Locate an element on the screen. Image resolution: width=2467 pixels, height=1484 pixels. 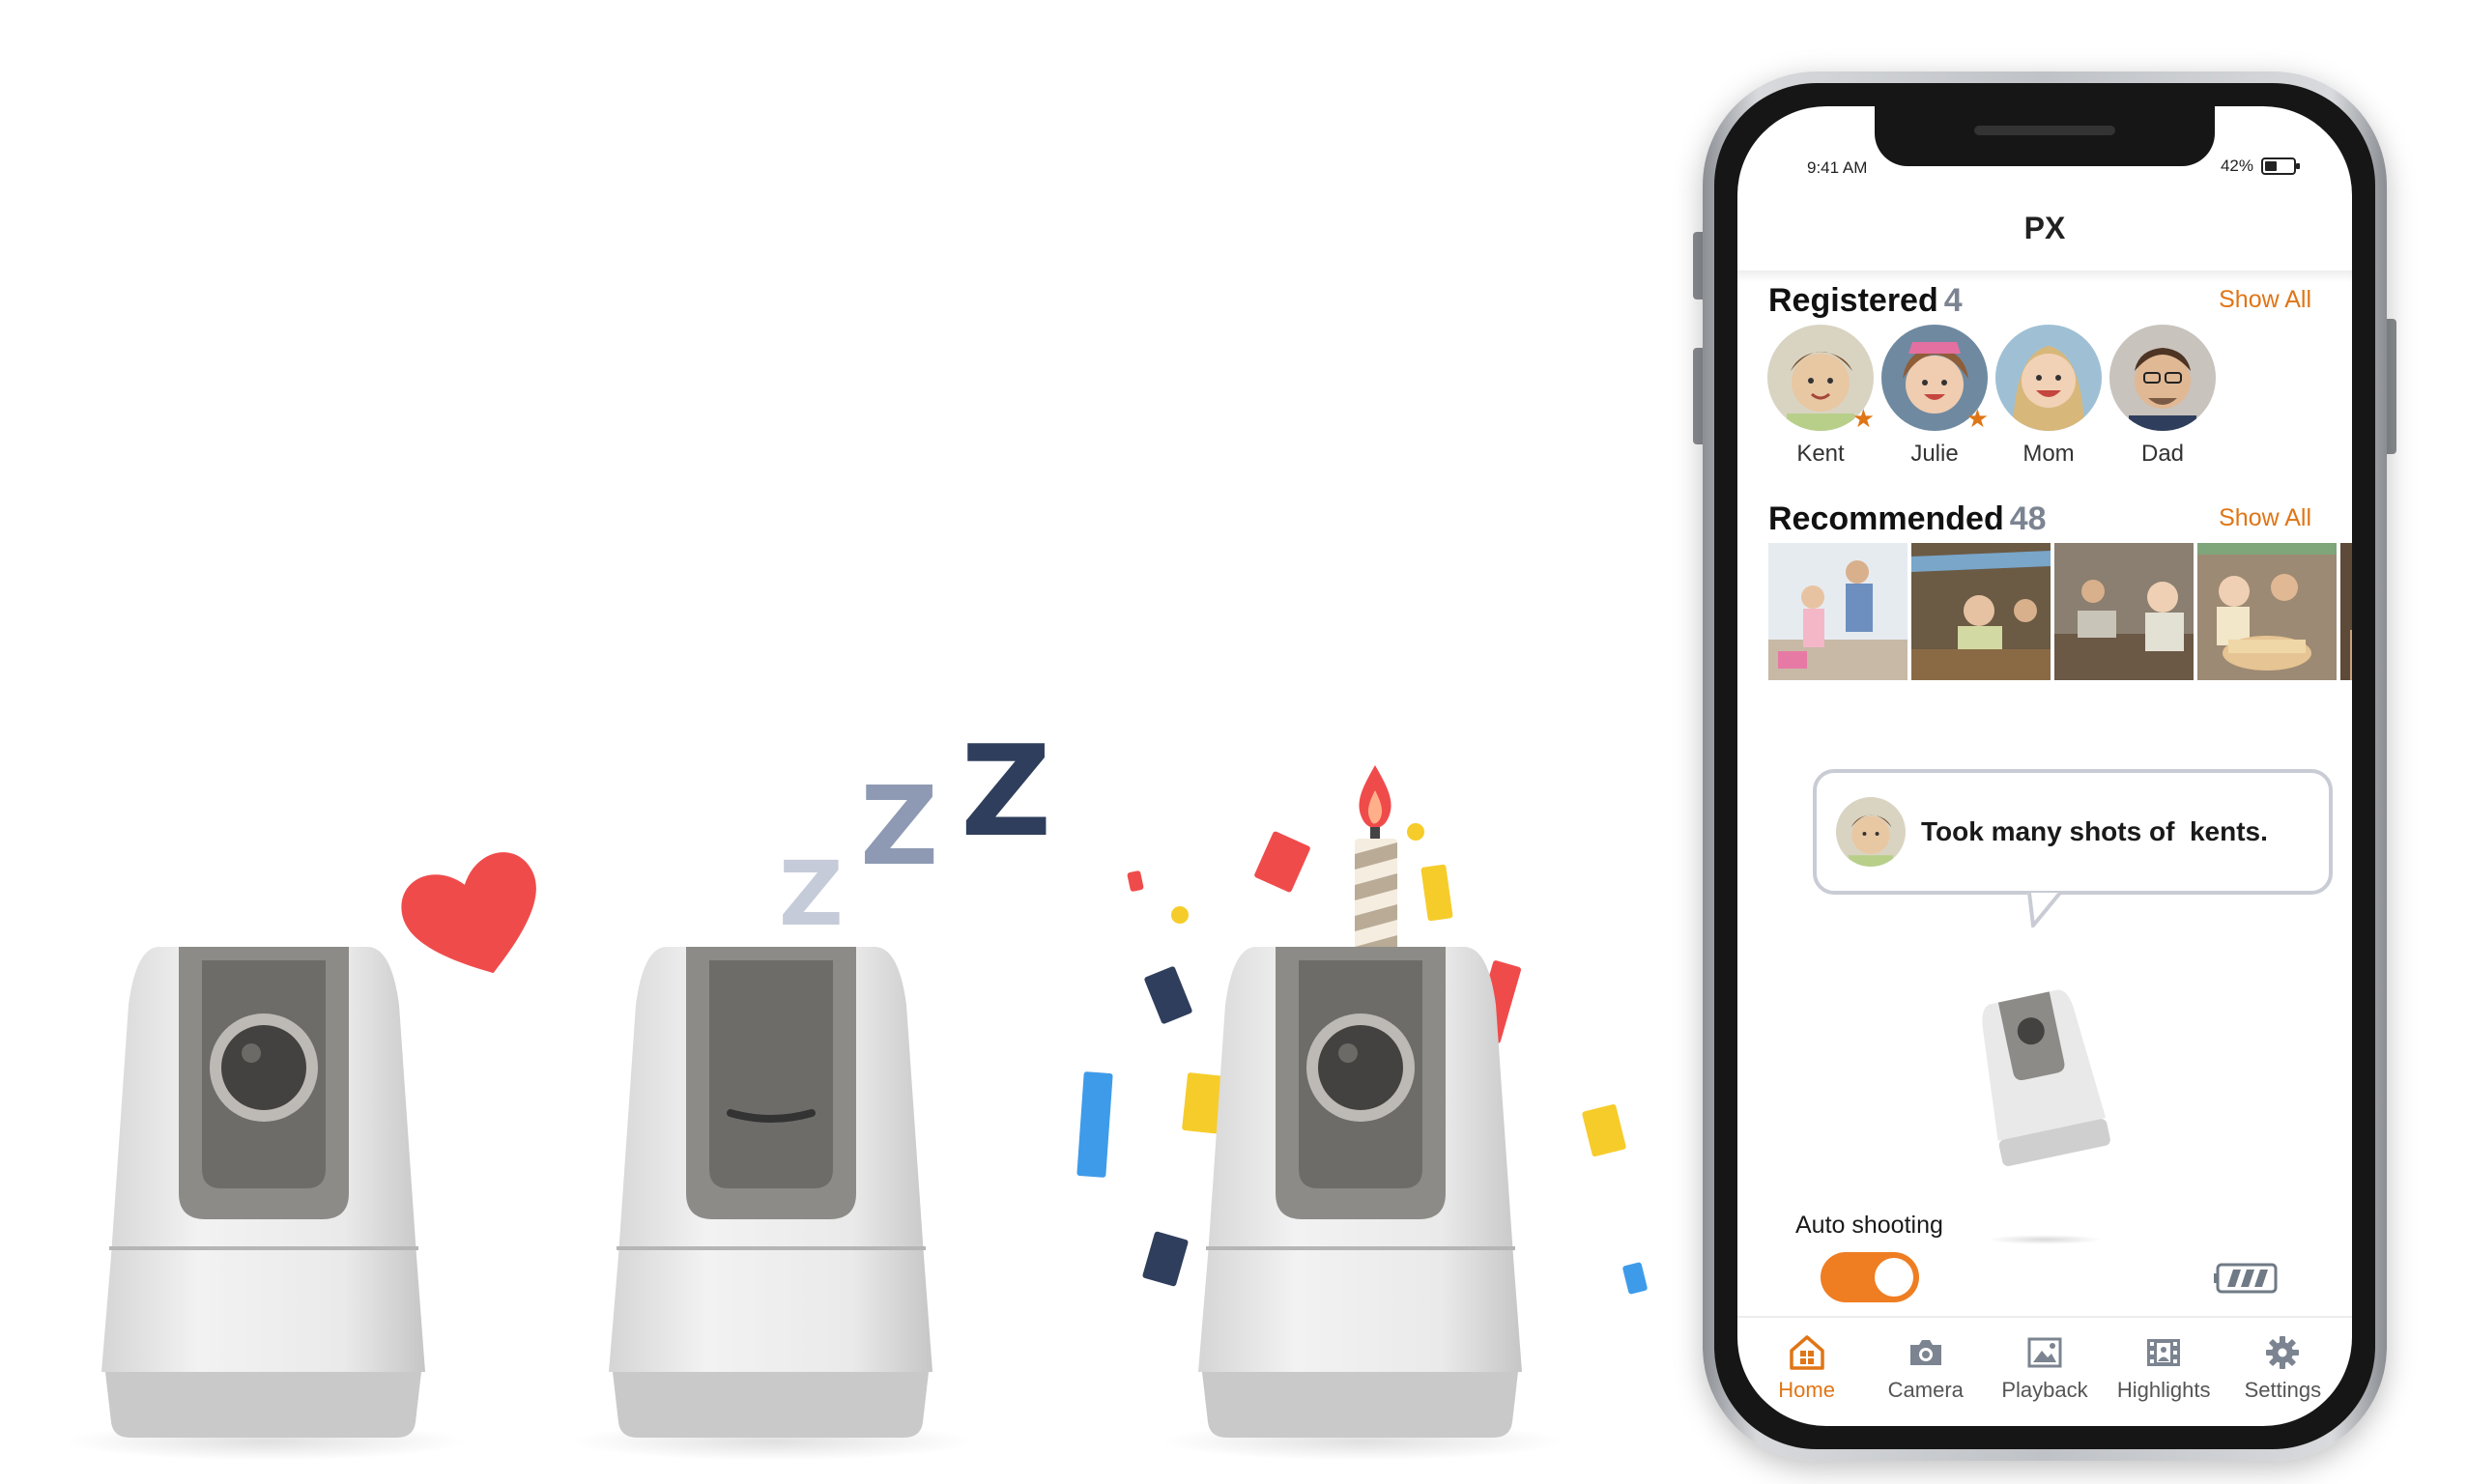
camera-device-party is located at coordinates (1362, 1204).